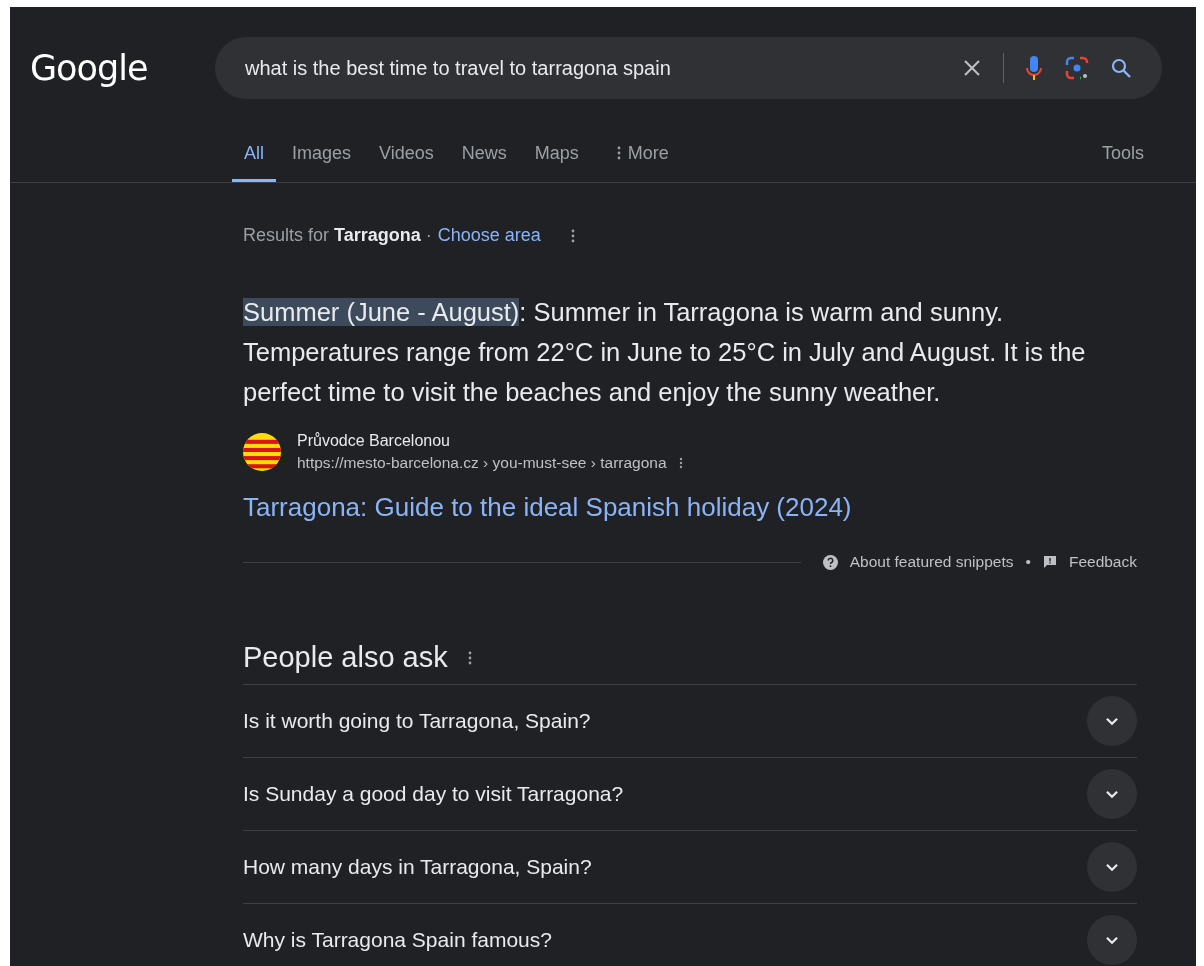  I want to click on more-button: More, so click(642, 140).